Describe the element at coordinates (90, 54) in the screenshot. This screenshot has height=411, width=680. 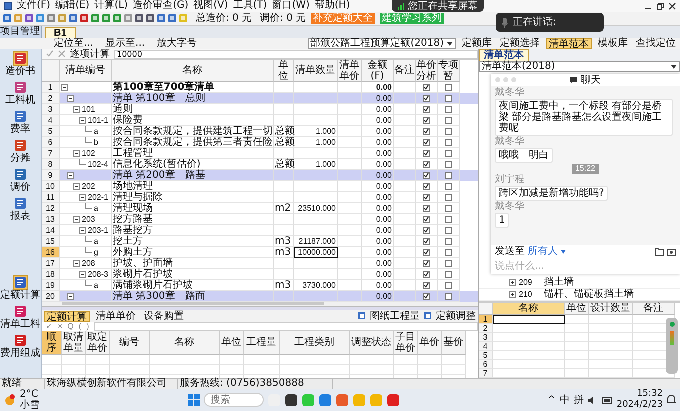
I see `calculate-button: 逐项计算` at that location.